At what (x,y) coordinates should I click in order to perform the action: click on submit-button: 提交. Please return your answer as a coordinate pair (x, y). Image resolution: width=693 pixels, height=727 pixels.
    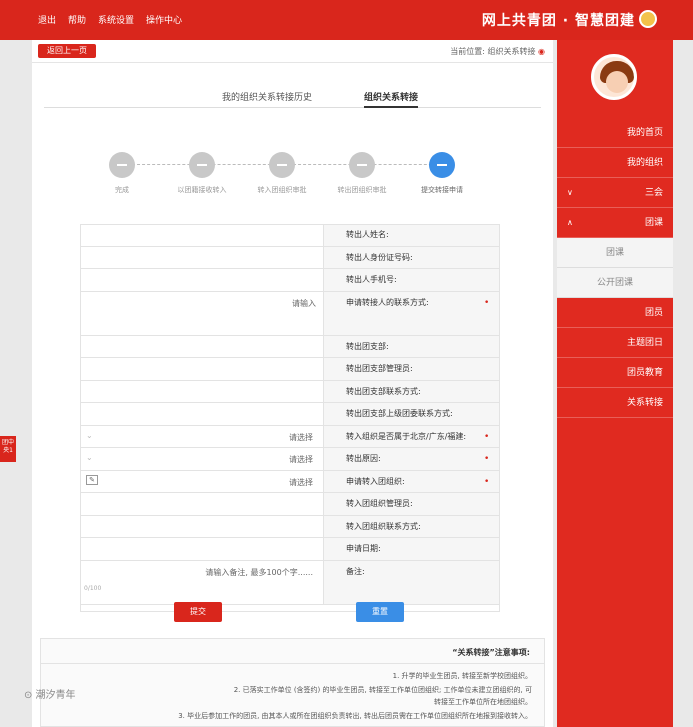
    Looking at the image, I should click on (198, 612).